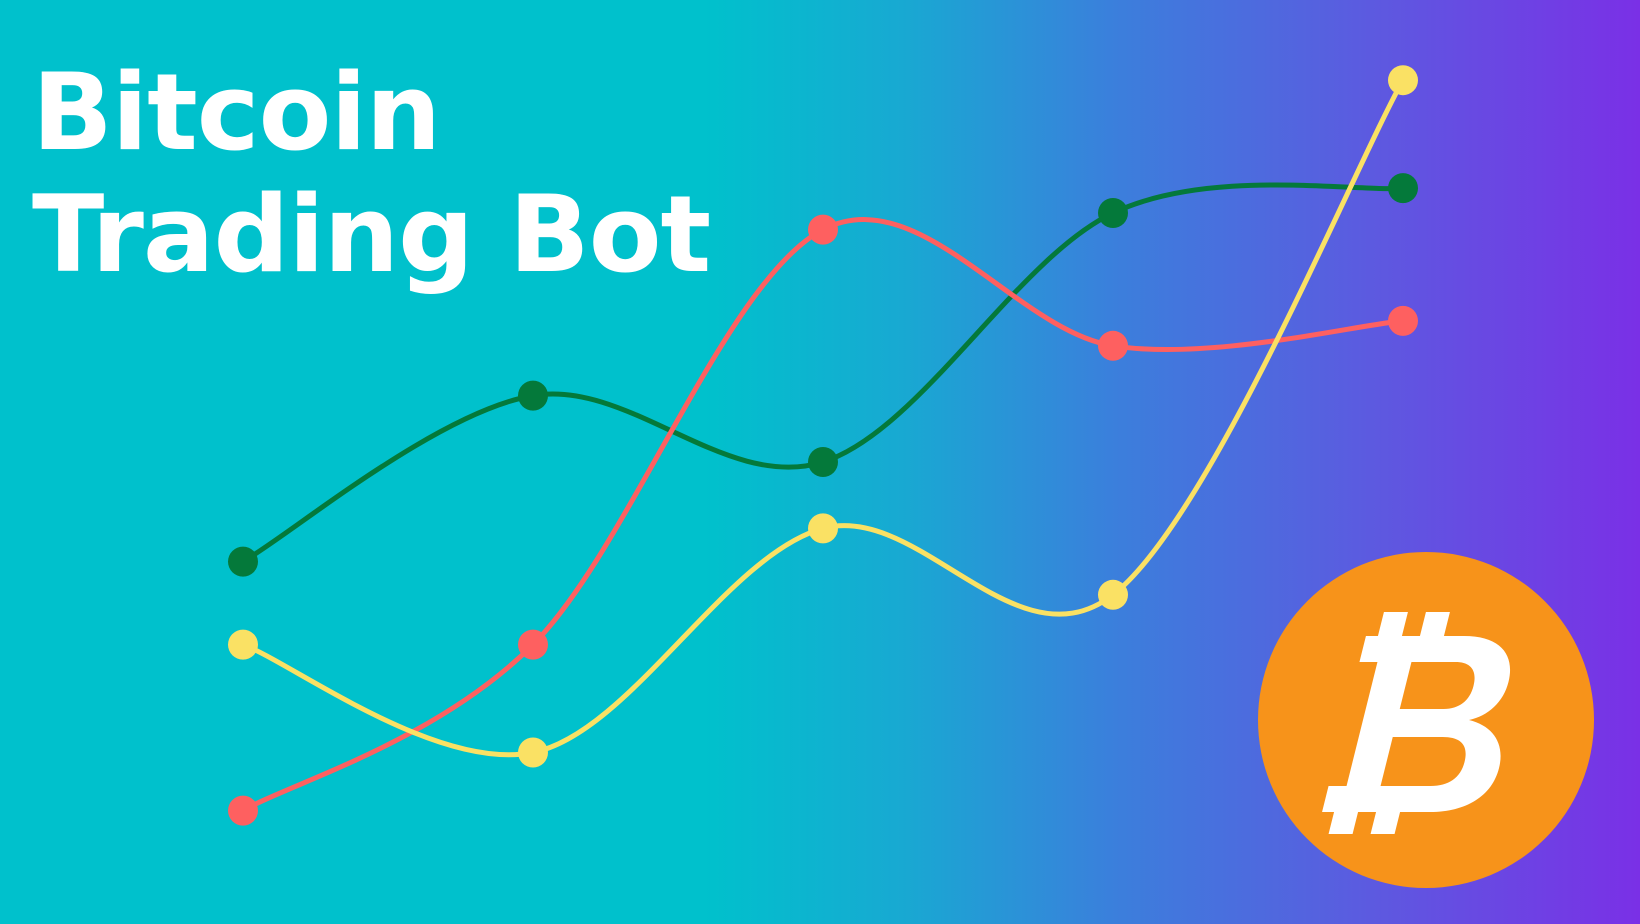  What do you see at coordinates (1426, 720) in the screenshot?
I see `bitcoin-logo-icon` at bounding box center [1426, 720].